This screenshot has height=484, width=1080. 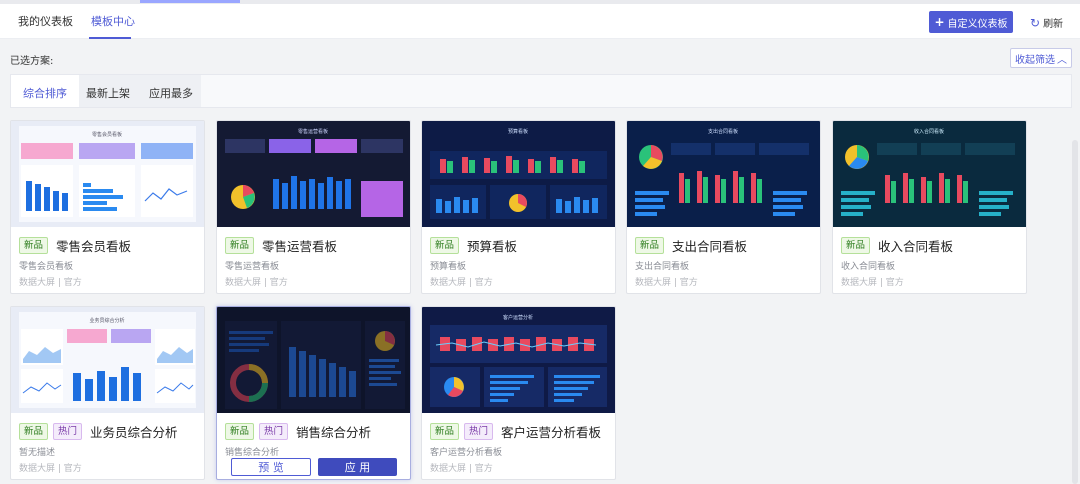 I want to click on template-card: 零售会员看板 新品 零售会员看板 零售会员看板 数据大屏 | 官方, so click(x=107, y=207).